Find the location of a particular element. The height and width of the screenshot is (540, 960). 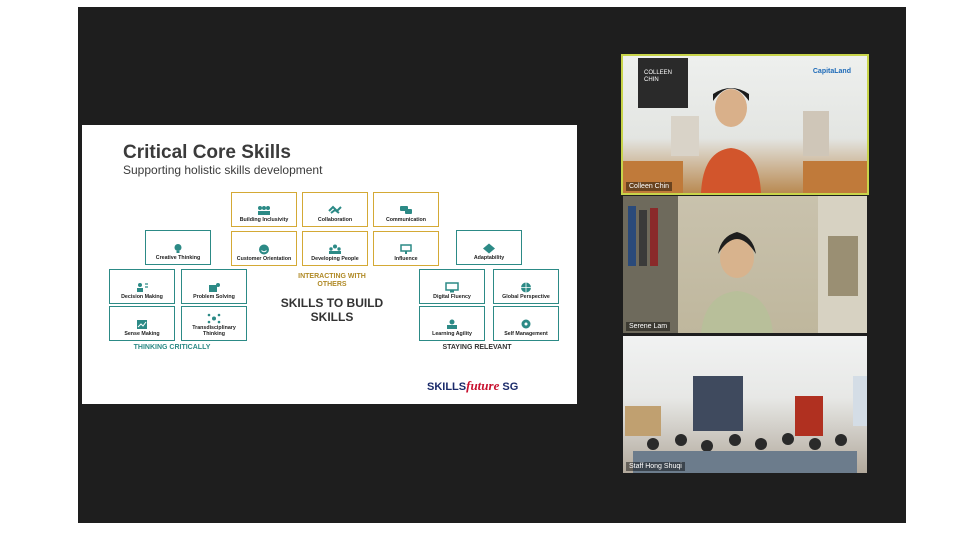

participant-name-label: Serene Lam is located at coordinates (648, 326).